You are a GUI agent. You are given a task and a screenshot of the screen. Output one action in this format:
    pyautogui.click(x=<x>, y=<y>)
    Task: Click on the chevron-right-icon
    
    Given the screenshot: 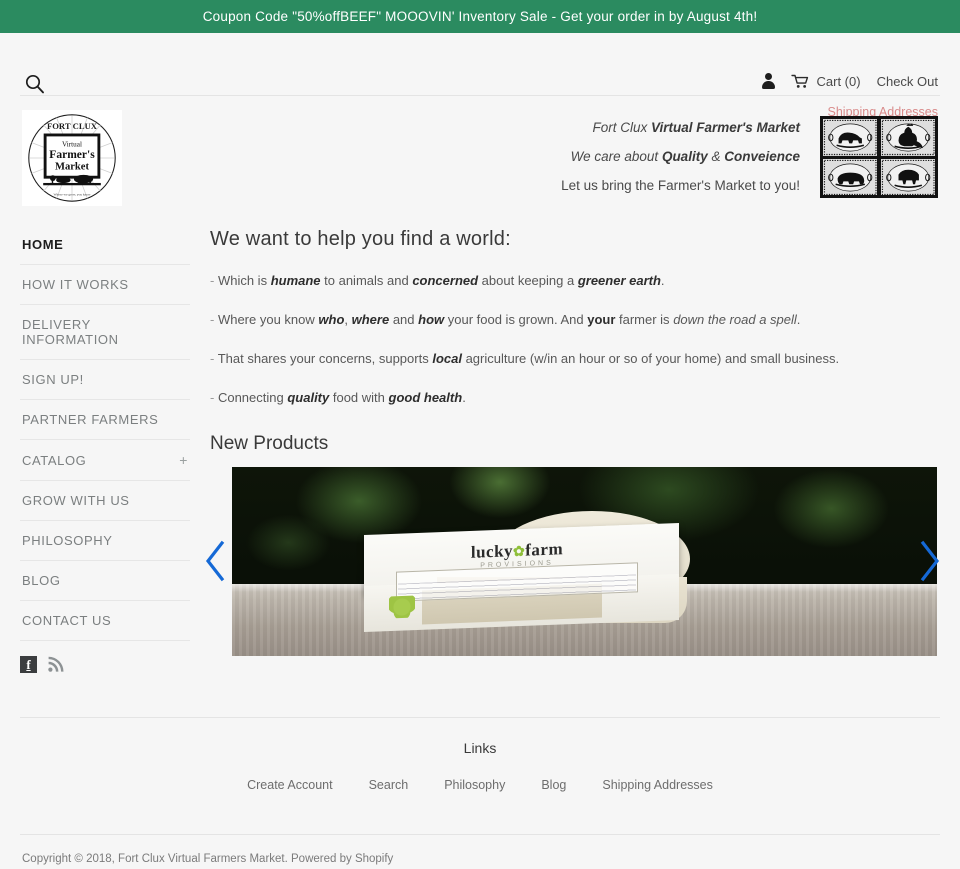 What is the action you would take?
    pyautogui.click(x=930, y=560)
    